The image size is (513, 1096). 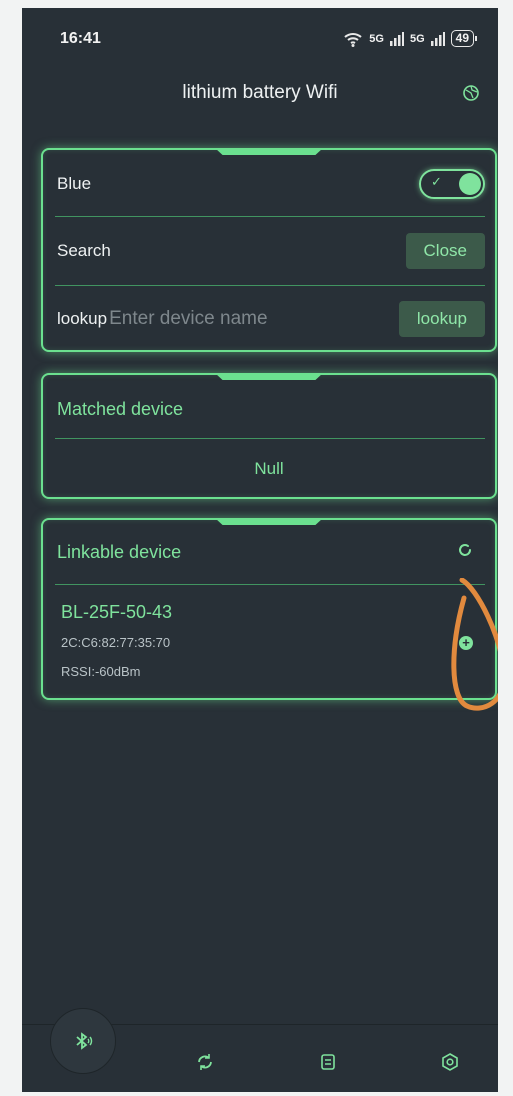 What do you see at coordinates (465, 550) in the screenshot?
I see `refresh-icon` at bounding box center [465, 550].